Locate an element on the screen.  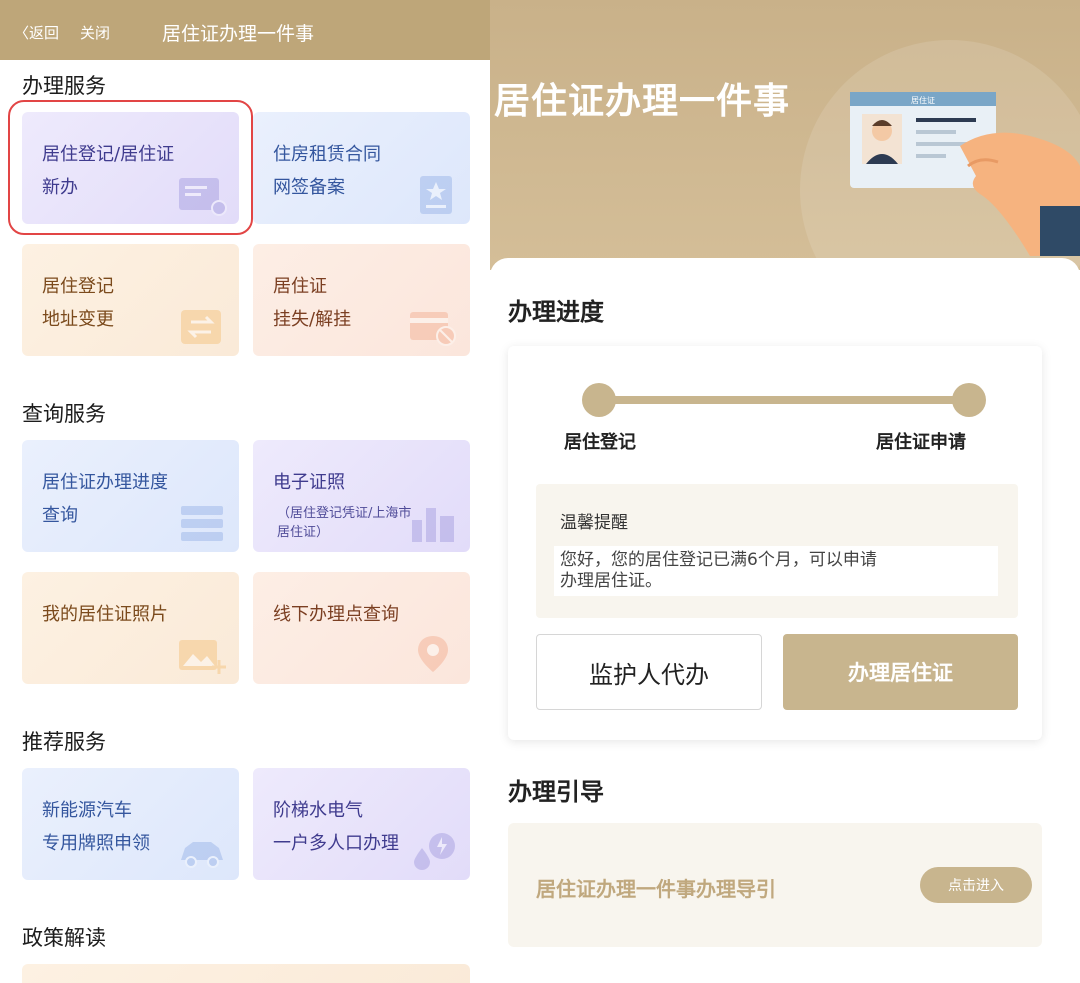
reminder-box: 温馨提醒 您好，您的居住登记已满6个月，可以申请 办理居住证。 is located at coordinates (777, 551).